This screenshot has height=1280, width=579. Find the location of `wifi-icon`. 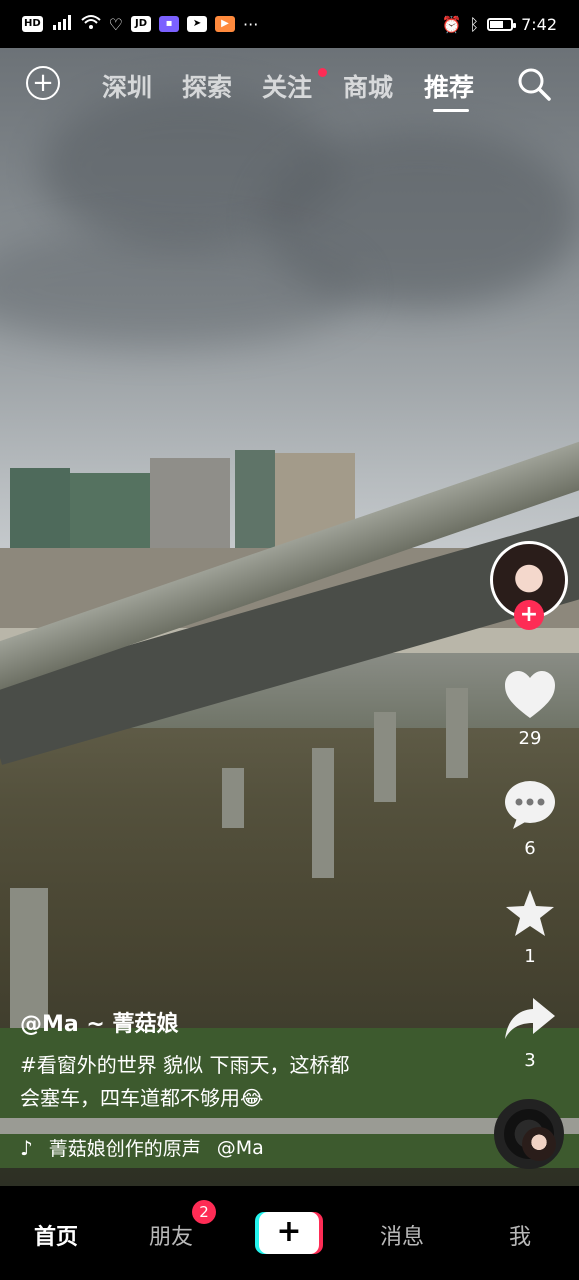

wifi-icon is located at coordinates (91, 24).